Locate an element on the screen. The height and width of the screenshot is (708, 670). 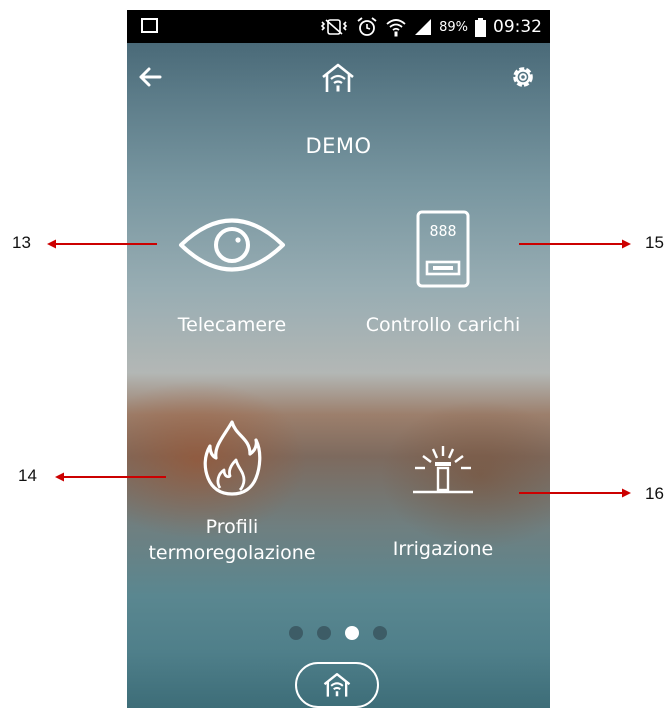
wifi-icon is located at coordinates (396, 28).